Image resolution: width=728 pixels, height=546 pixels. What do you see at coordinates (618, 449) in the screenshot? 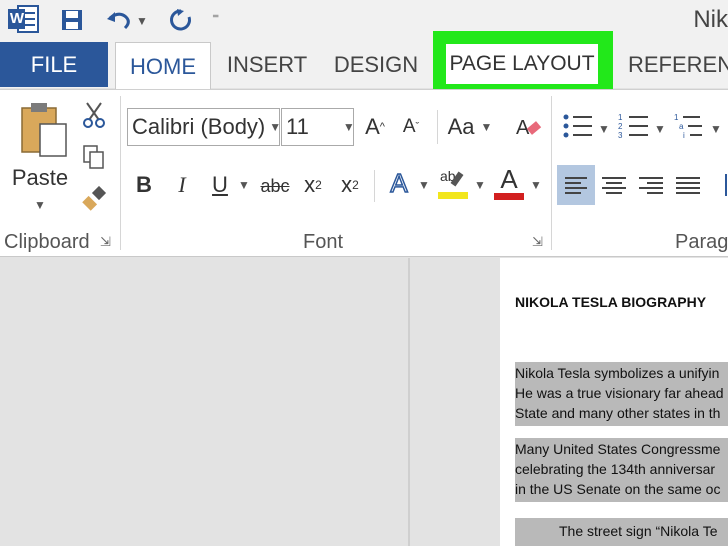
I see `doc-line: Many United States Congressme` at bounding box center [618, 449].